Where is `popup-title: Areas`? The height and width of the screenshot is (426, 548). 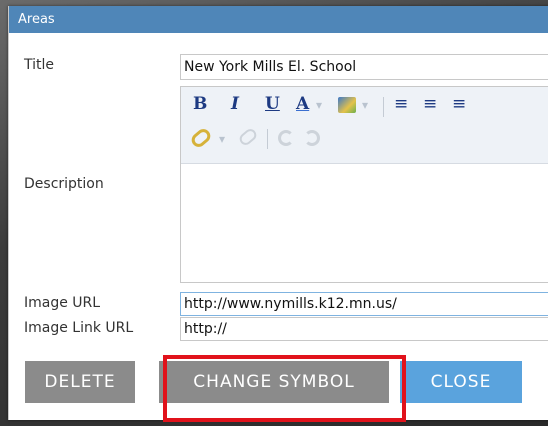
popup-title: Areas is located at coordinates (36, 19).